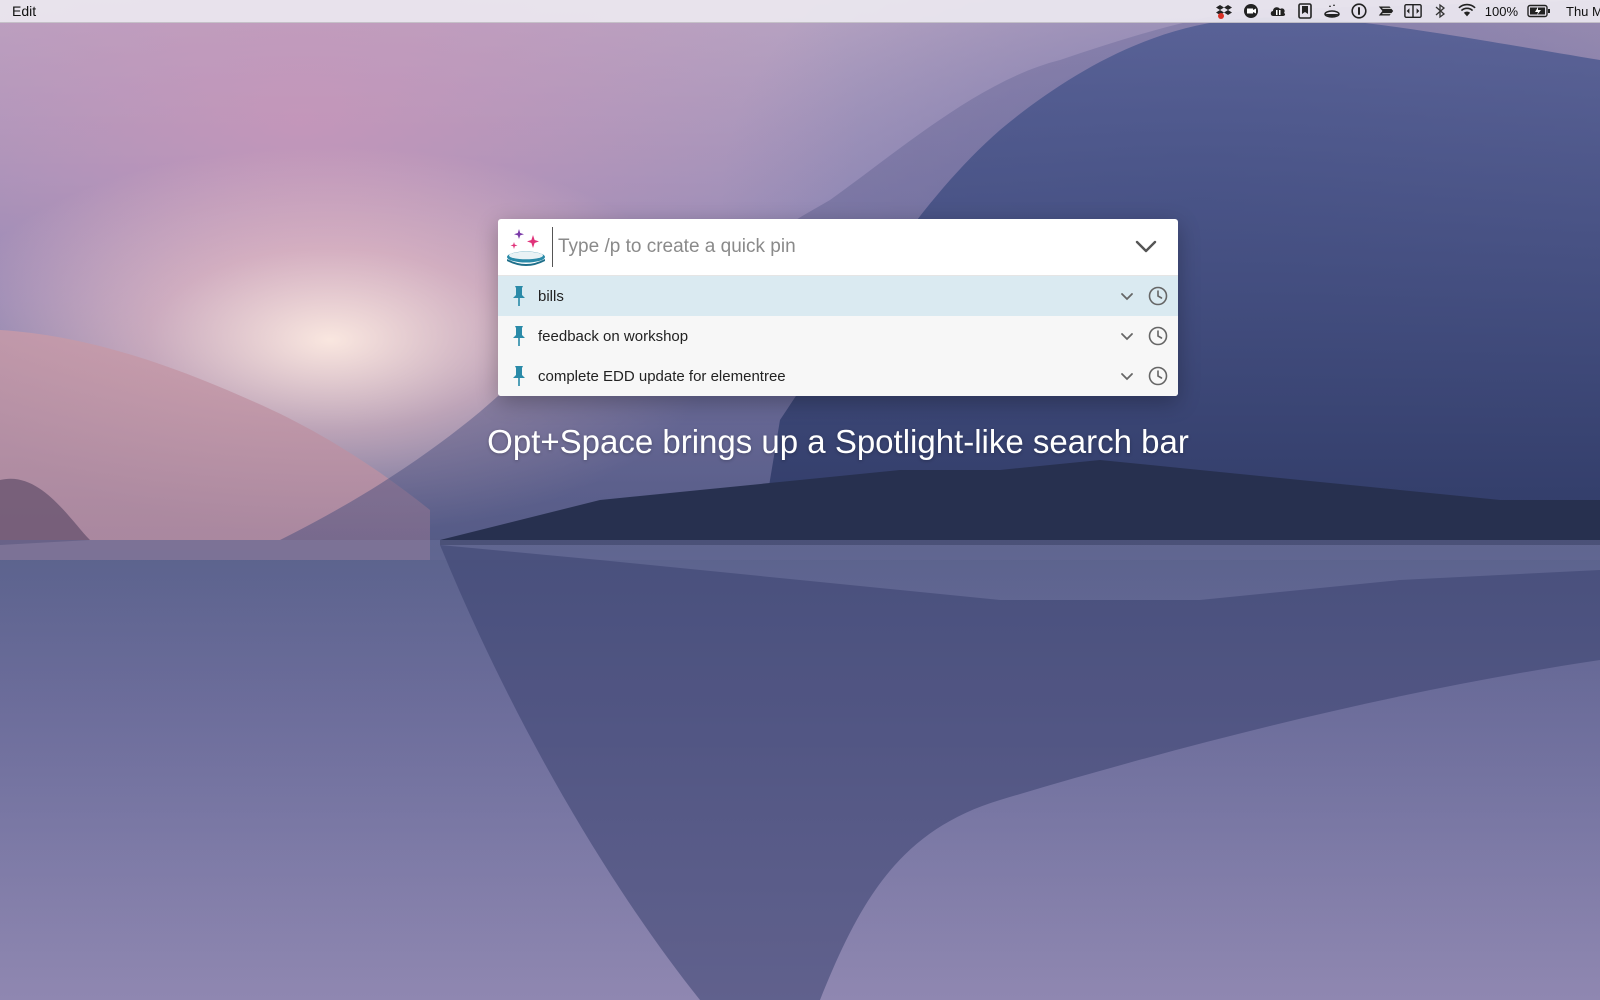 The height and width of the screenshot is (1000, 1600). What do you see at coordinates (24, 11) in the screenshot?
I see `menu-edit: Edit` at bounding box center [24, 11].